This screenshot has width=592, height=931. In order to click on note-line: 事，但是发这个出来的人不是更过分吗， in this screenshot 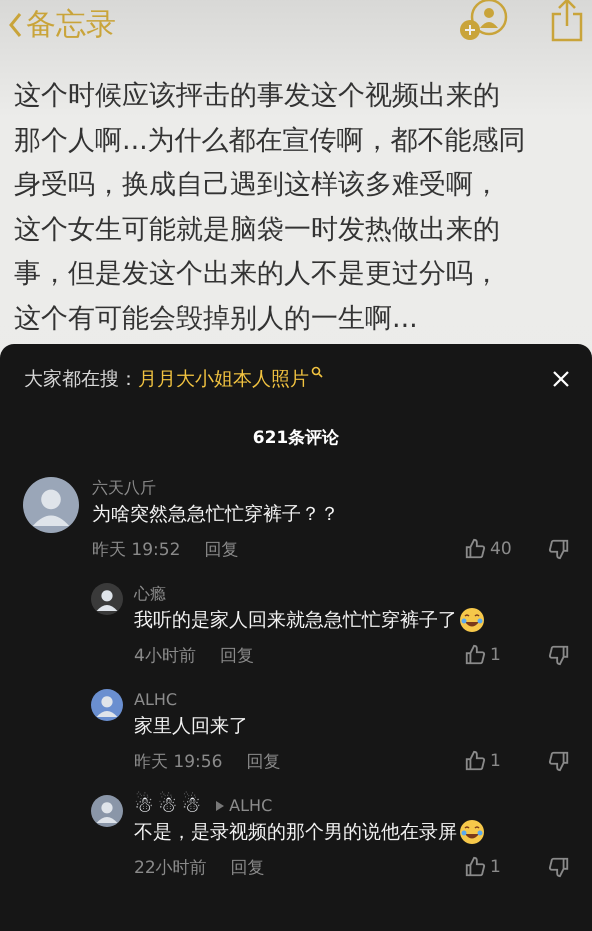, I will do `click(257, 274)`.